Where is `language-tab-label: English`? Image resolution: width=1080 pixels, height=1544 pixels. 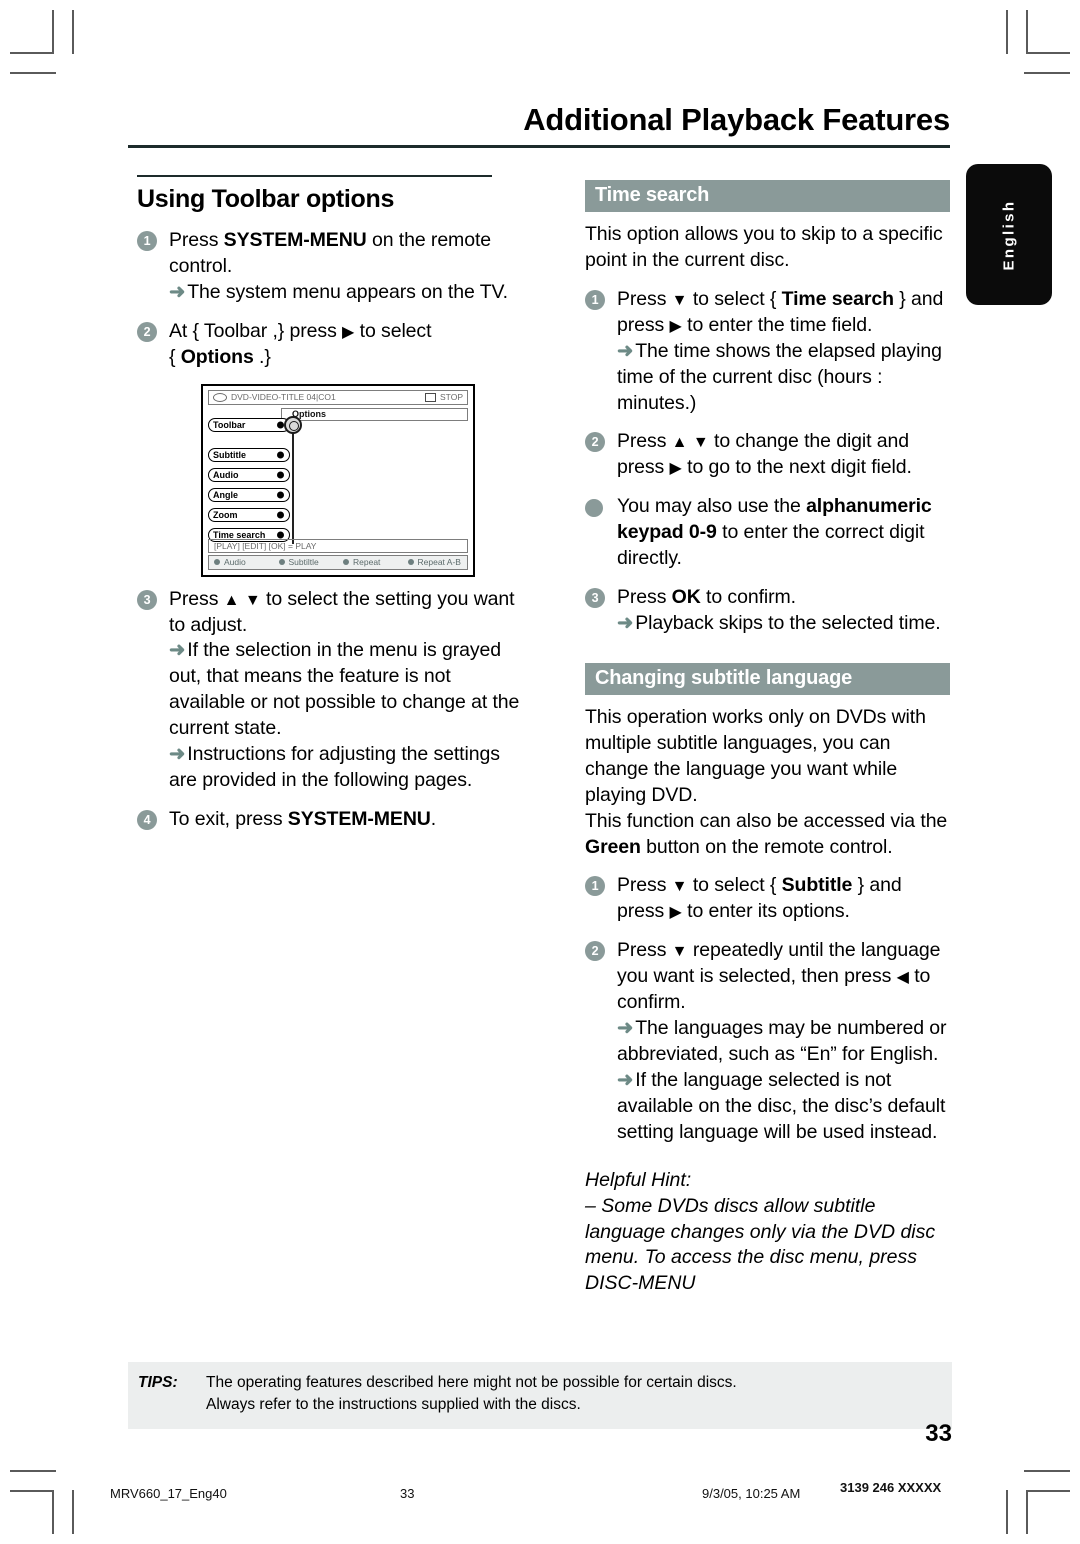
language-tab-label: English is located at coordinates (1009, 234).